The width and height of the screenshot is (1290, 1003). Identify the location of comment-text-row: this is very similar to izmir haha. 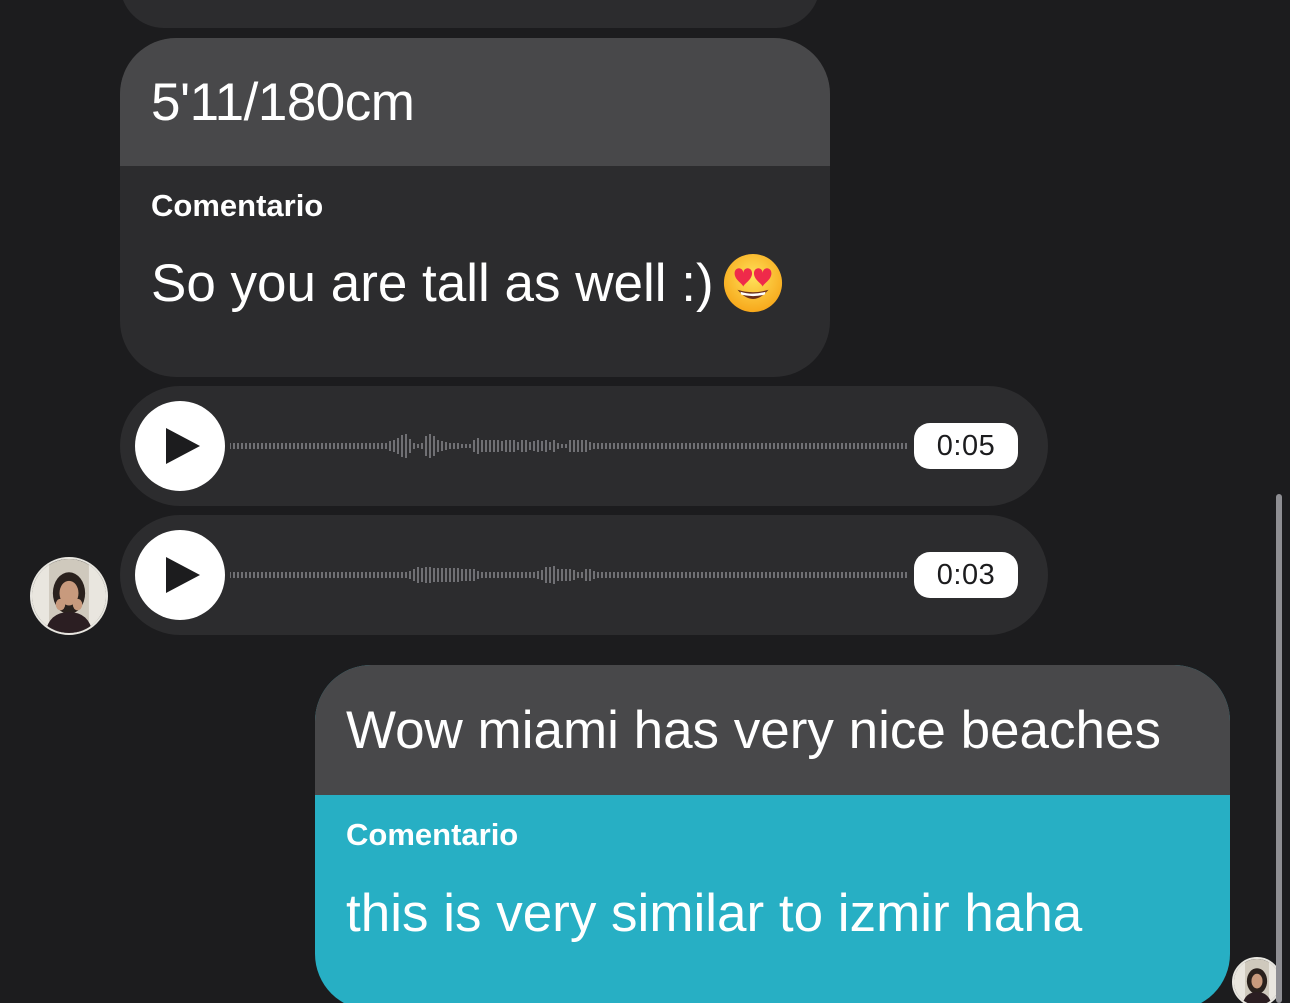
(788, 913).